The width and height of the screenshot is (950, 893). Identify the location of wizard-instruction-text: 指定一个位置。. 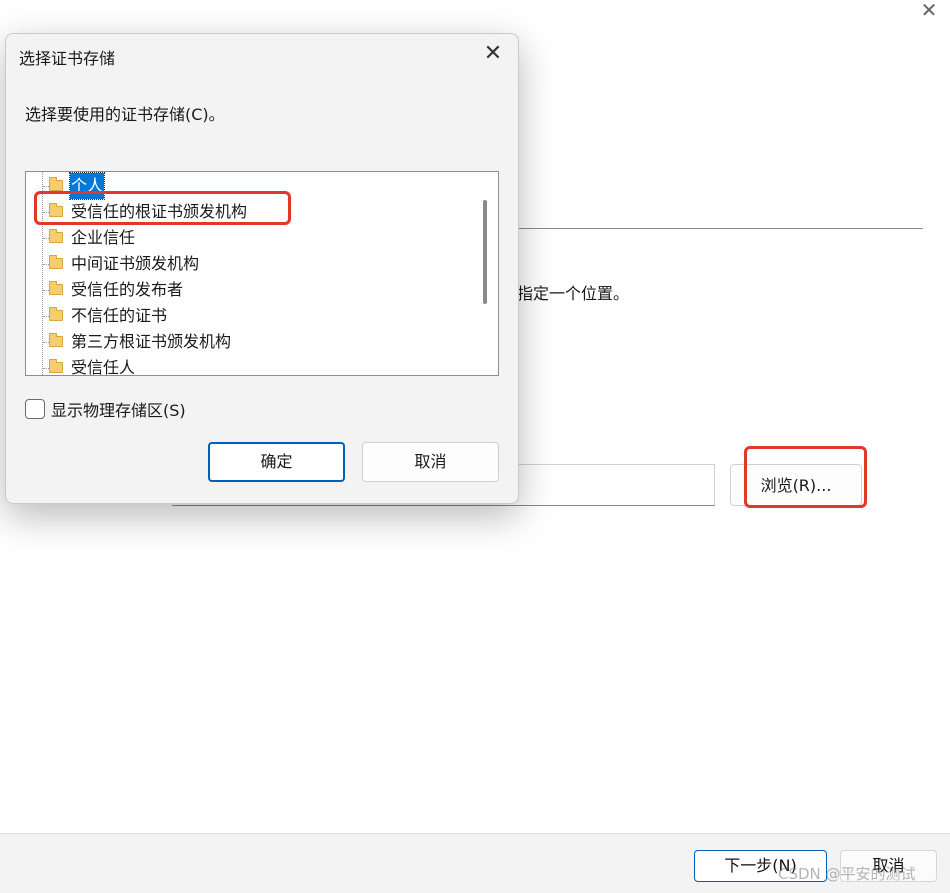
(573, 293).